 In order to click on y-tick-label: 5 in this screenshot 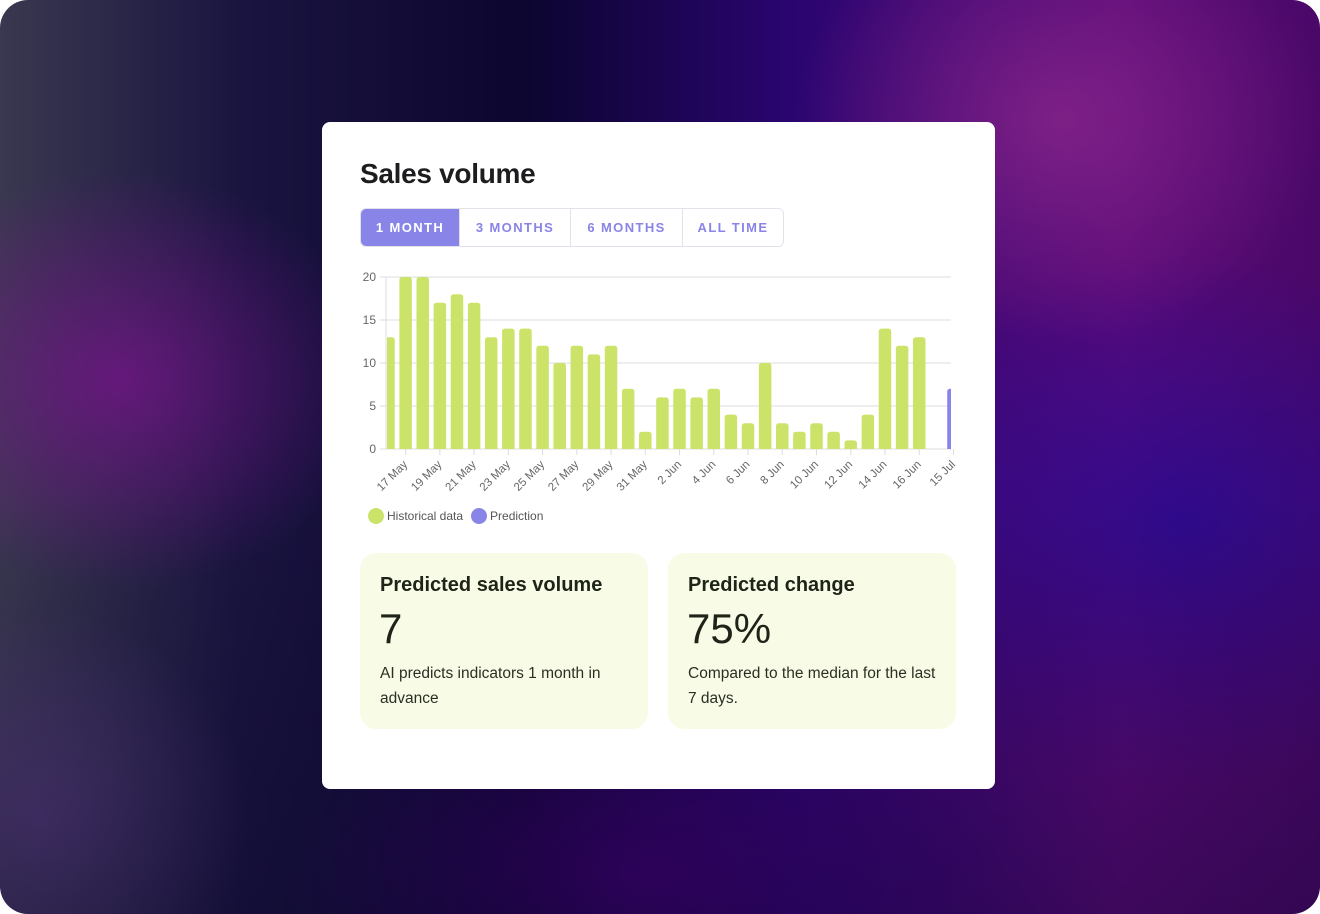, I will do `click(372, 406)`.